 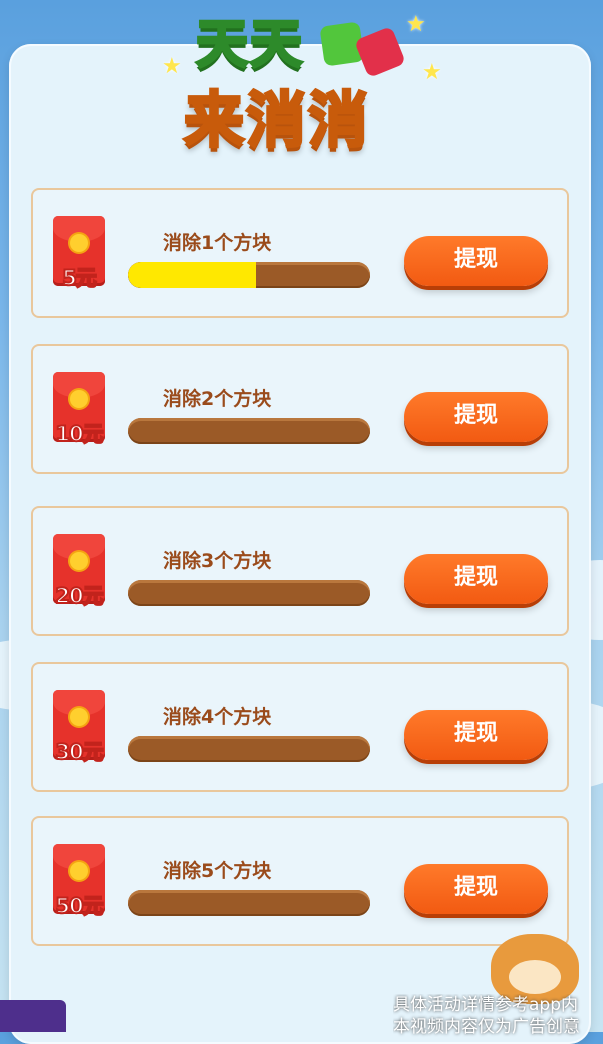 I want to click on task-label: 消除4个方块, so click(x=217, y=717).